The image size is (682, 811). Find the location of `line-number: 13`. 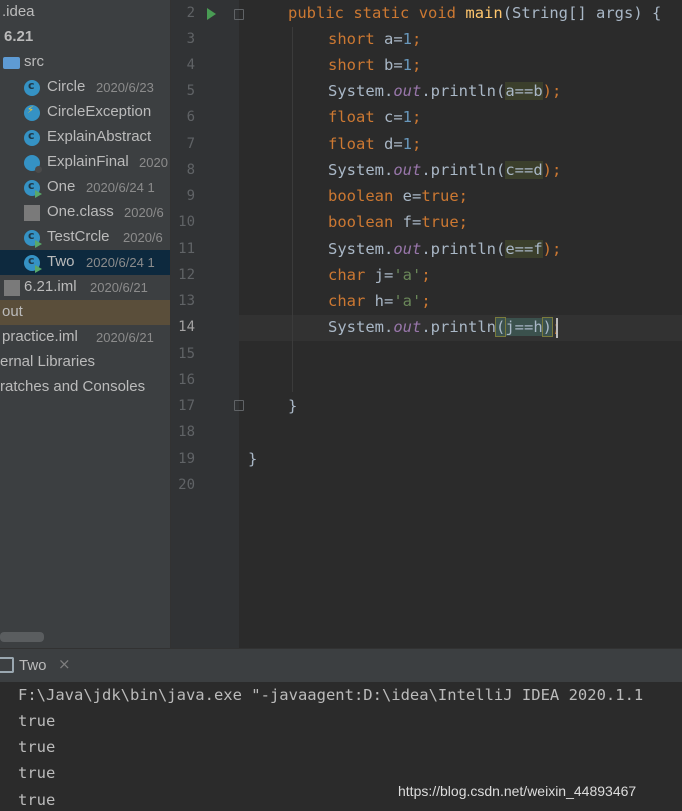

line-number: 13 is located at coordinates (186, 301).